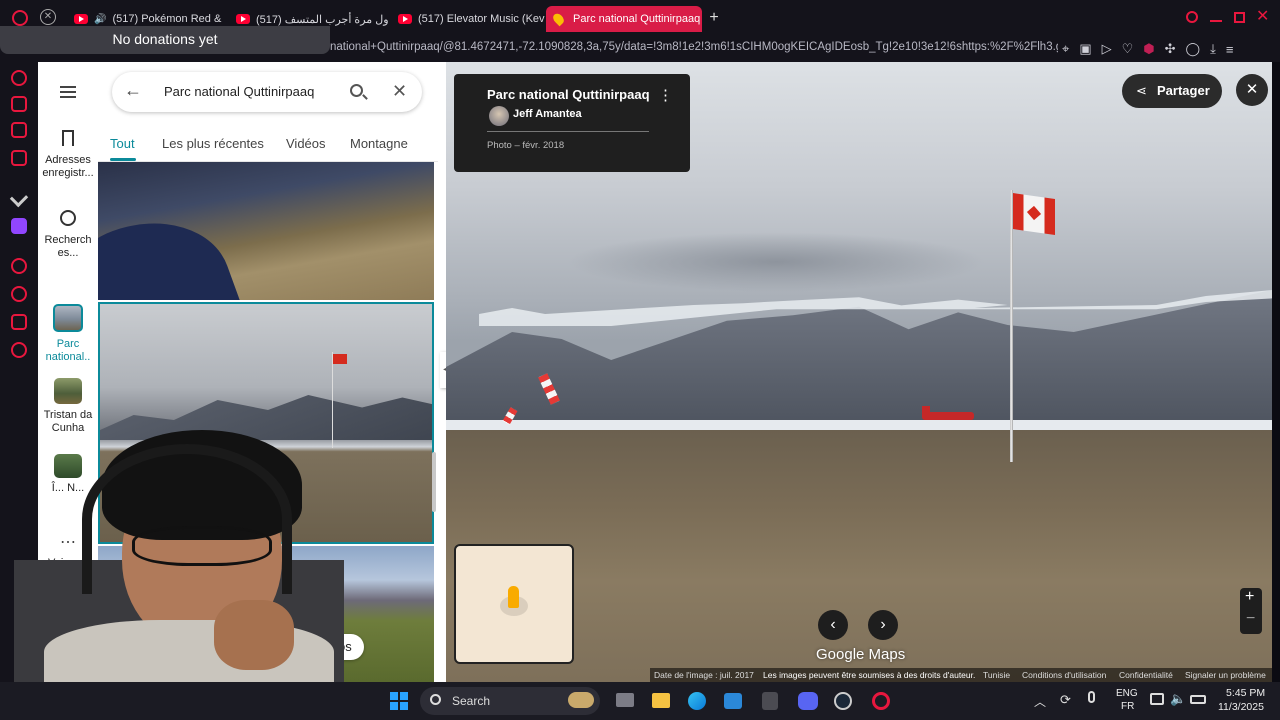  I want to click on back-arrow-icon: ←, so click(133, 90).